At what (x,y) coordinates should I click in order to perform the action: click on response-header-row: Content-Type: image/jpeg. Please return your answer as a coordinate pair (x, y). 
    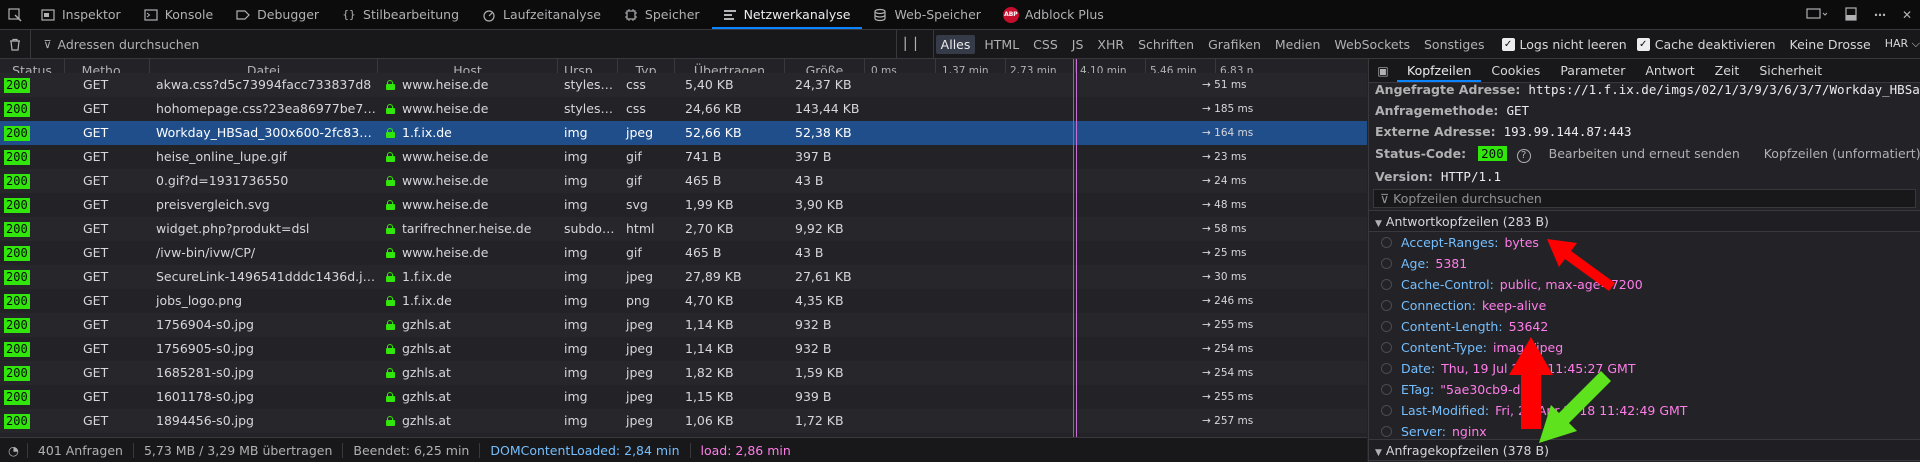
    Looking at the image, I should click on (1644, 347).